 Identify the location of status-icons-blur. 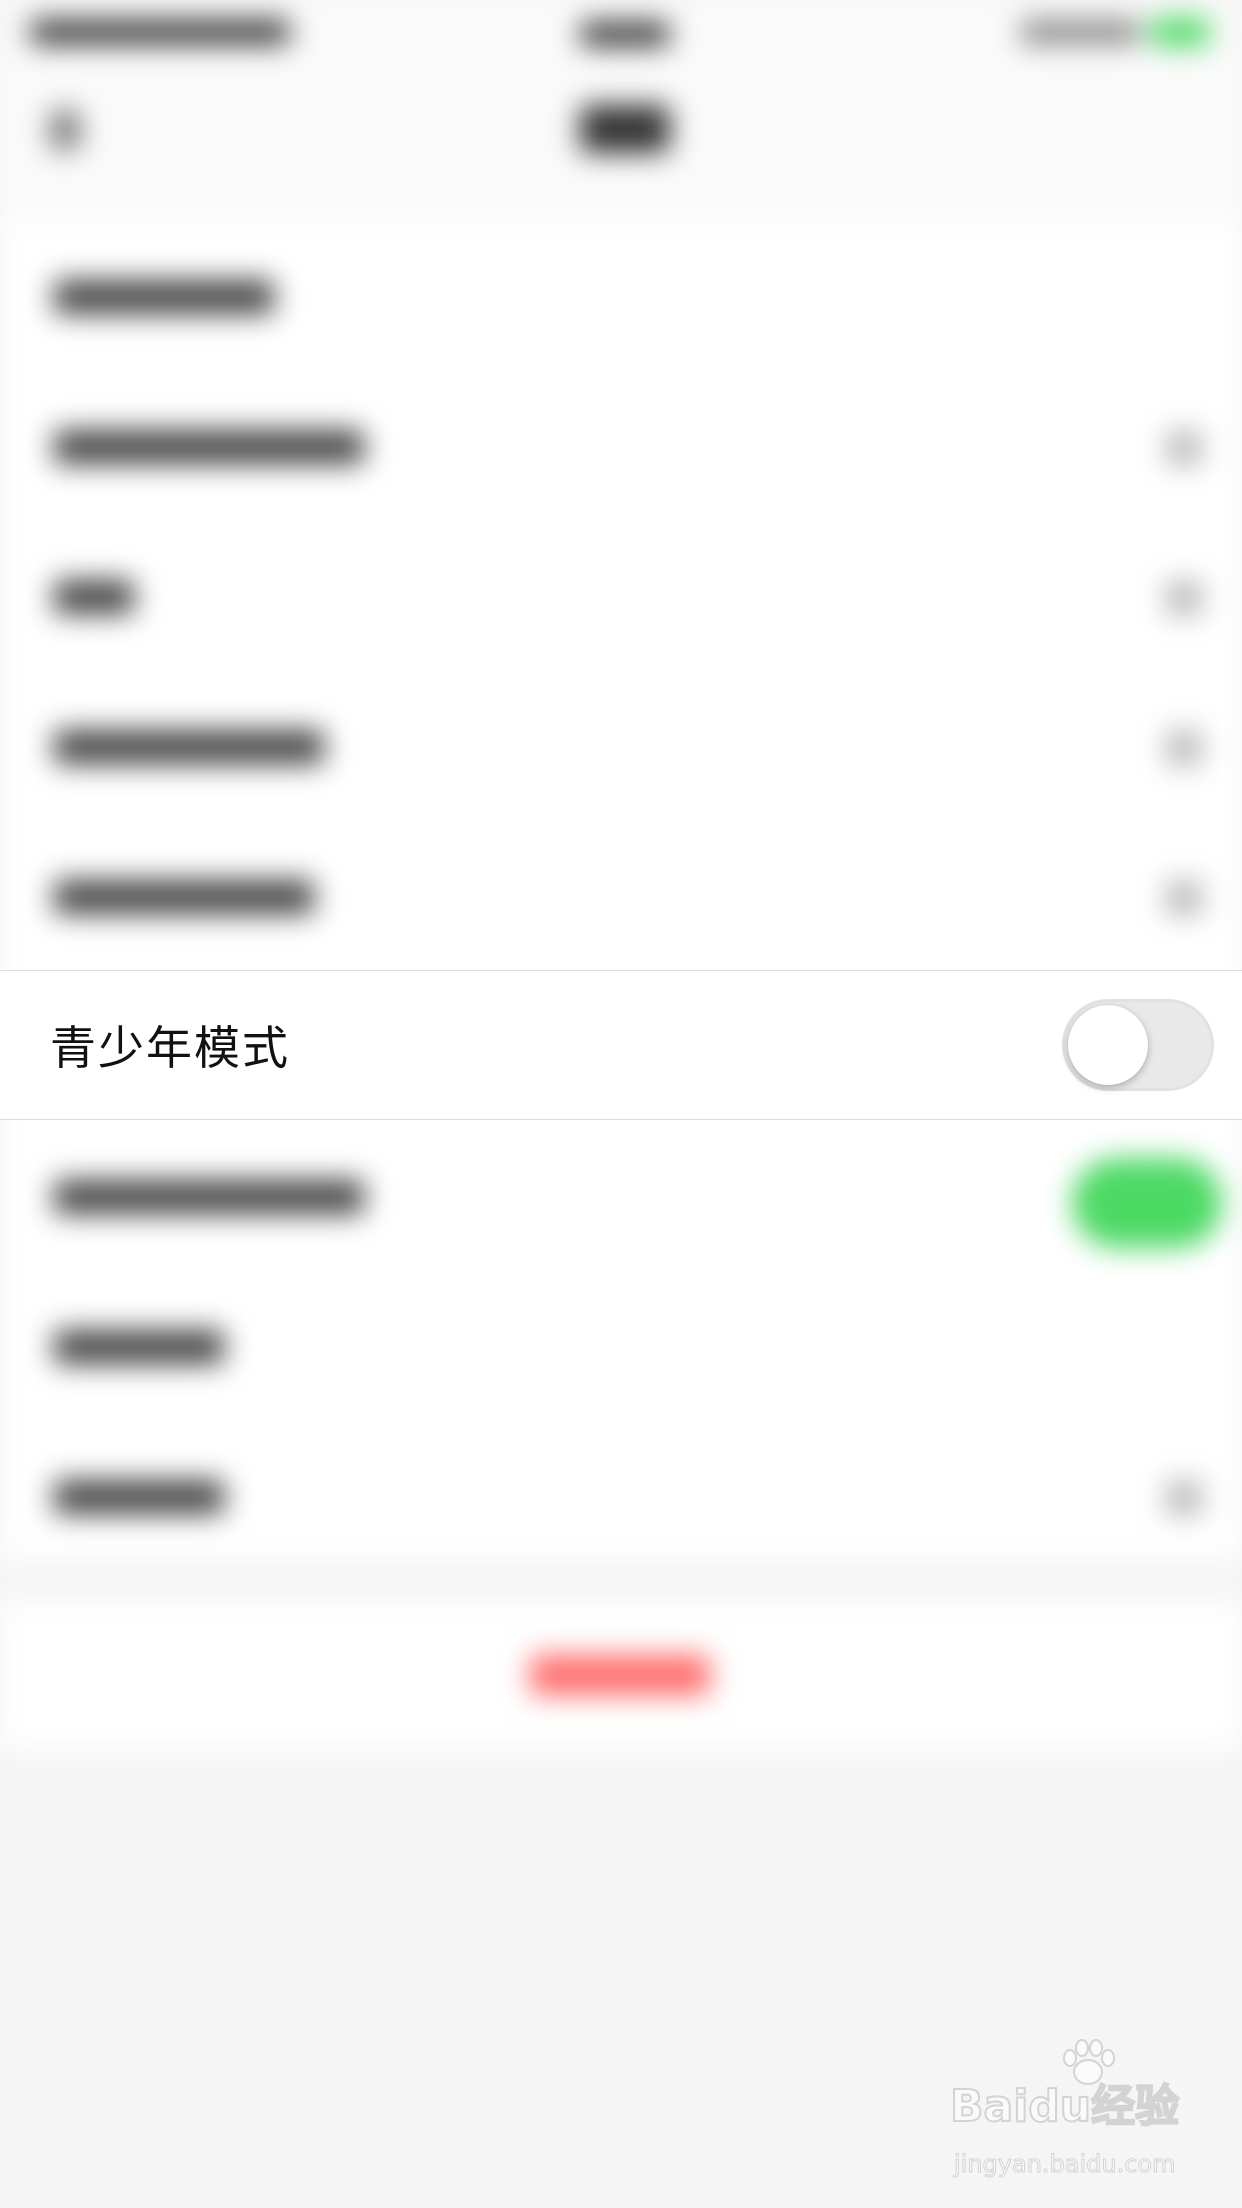
(1080, 32).